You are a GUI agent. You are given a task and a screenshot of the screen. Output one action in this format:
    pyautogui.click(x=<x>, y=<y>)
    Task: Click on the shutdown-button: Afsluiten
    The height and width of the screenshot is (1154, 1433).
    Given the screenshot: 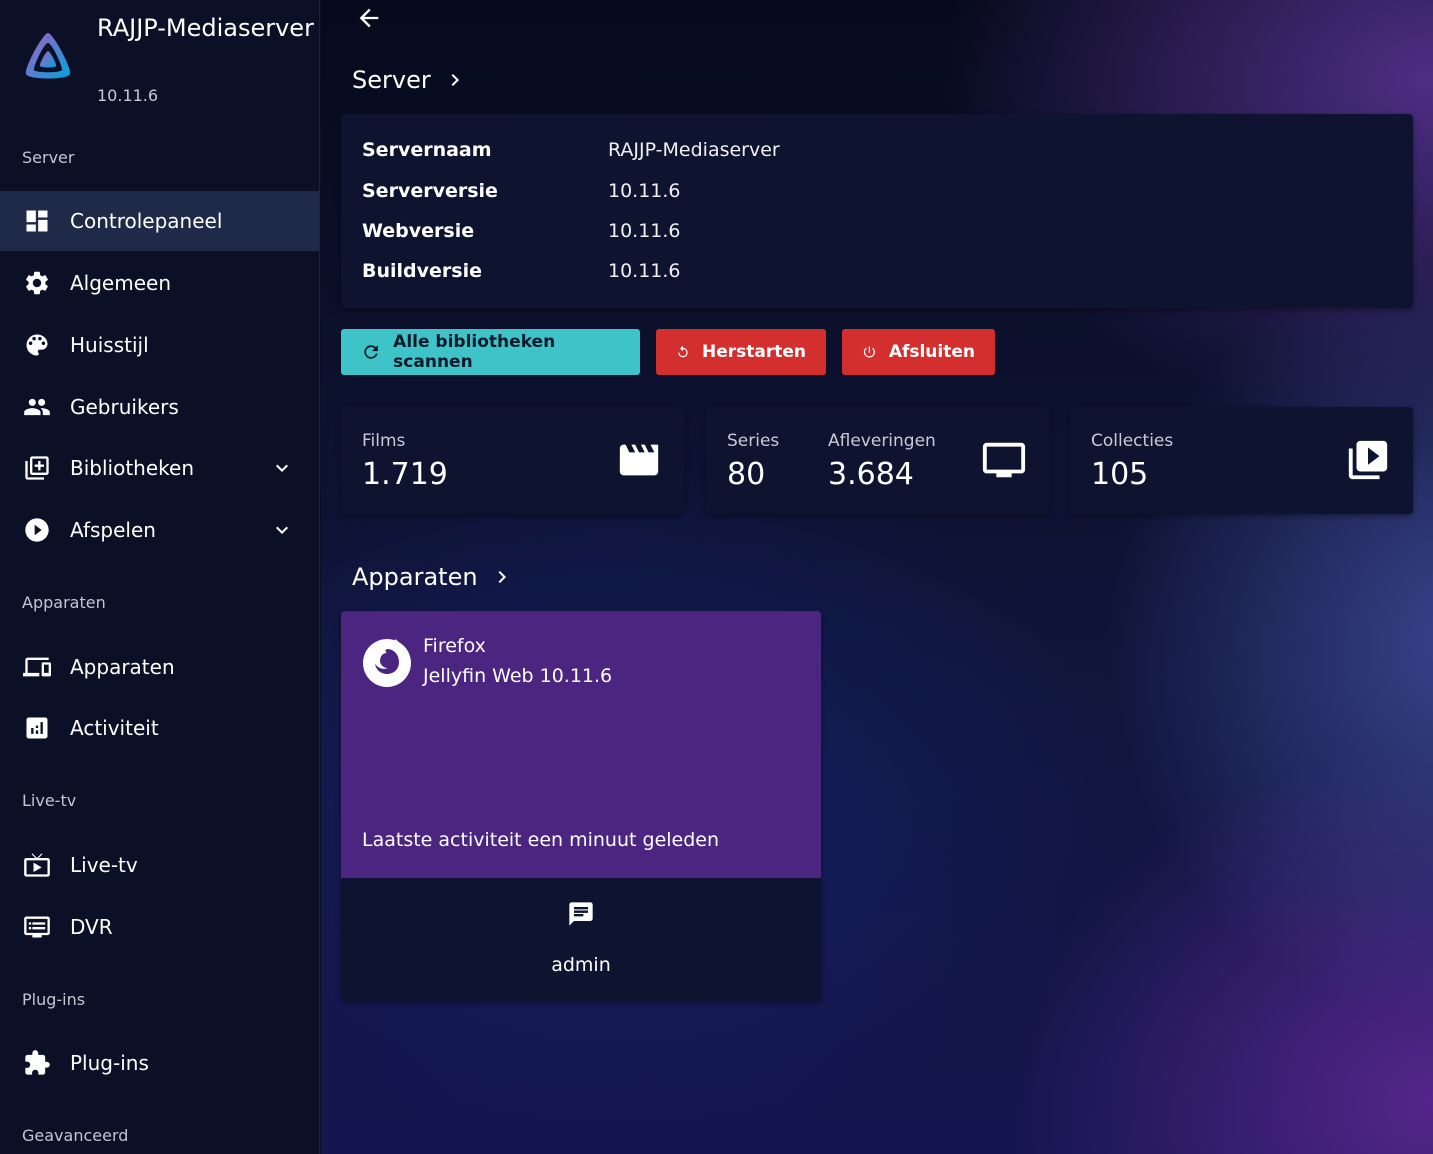 What is the action you would take?
    pyautogui.click(x=918, y=352)
    